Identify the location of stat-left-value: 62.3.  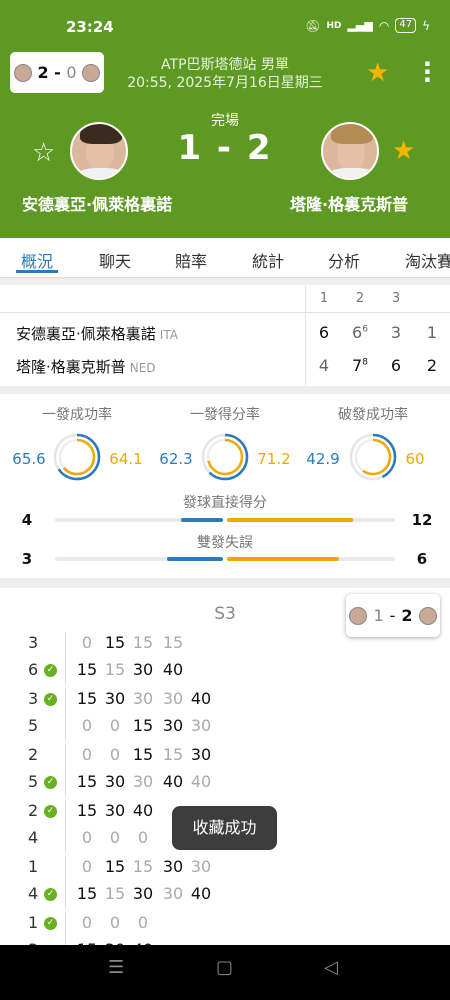
(176, 459).